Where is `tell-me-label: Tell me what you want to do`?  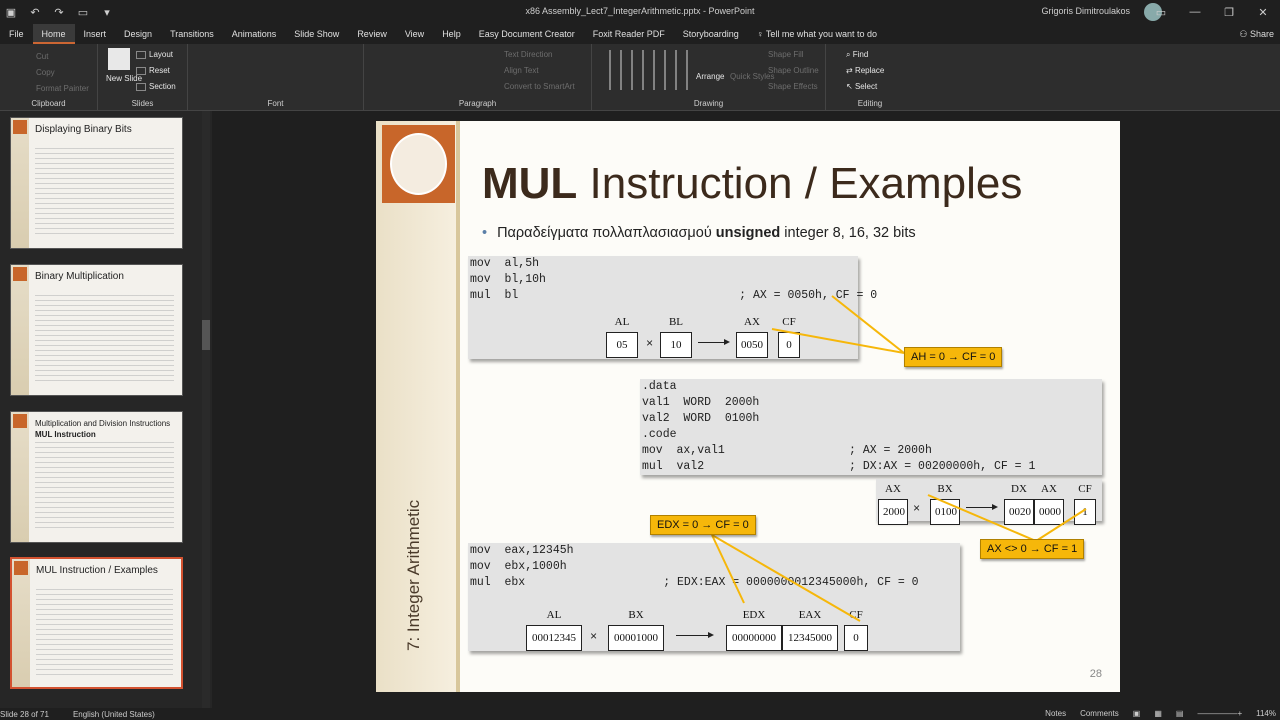 tell-me-label: Tell me what you want to do is located at coordinates (821, 34).